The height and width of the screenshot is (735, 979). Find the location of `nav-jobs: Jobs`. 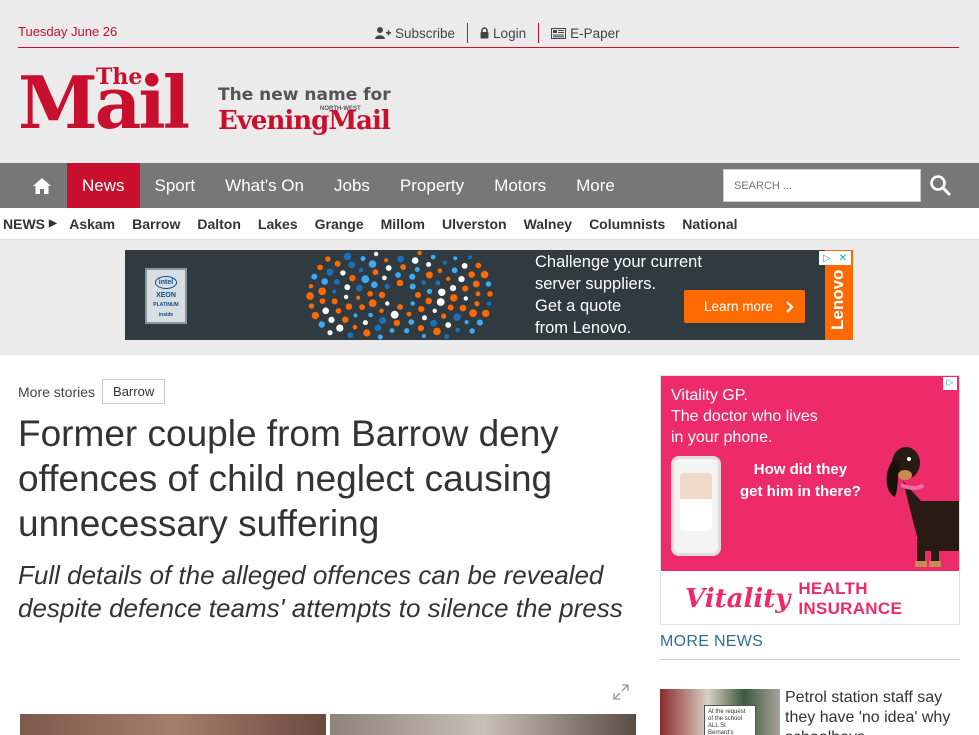

nav-jobs: Jobs is located at coordinates (352, 185).